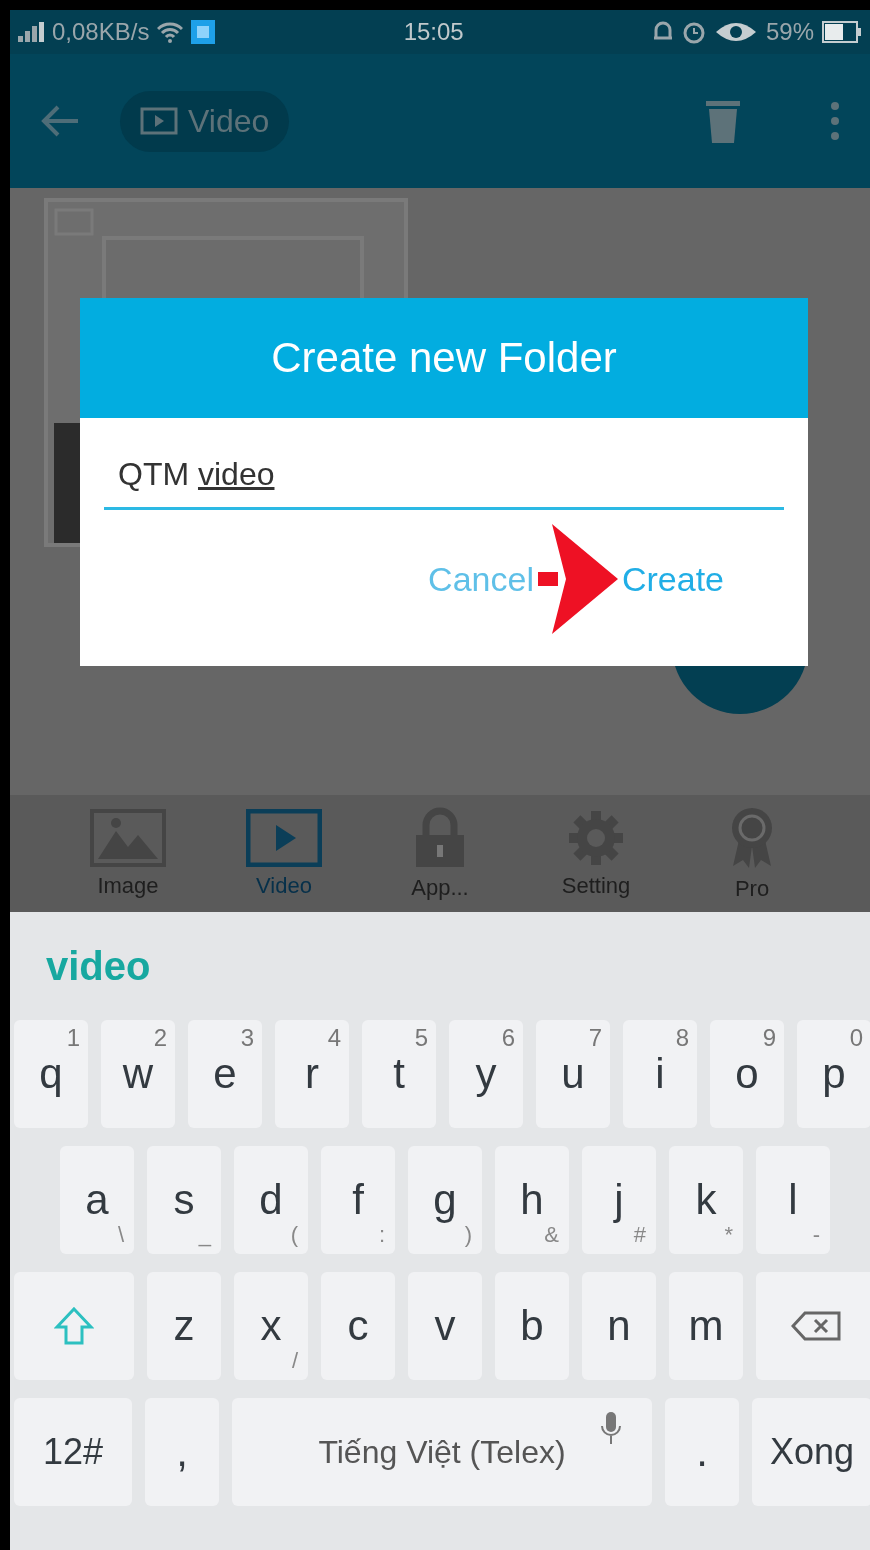 The image size is (870, 1550). I want to click on trash-icon, so click(723, 121).